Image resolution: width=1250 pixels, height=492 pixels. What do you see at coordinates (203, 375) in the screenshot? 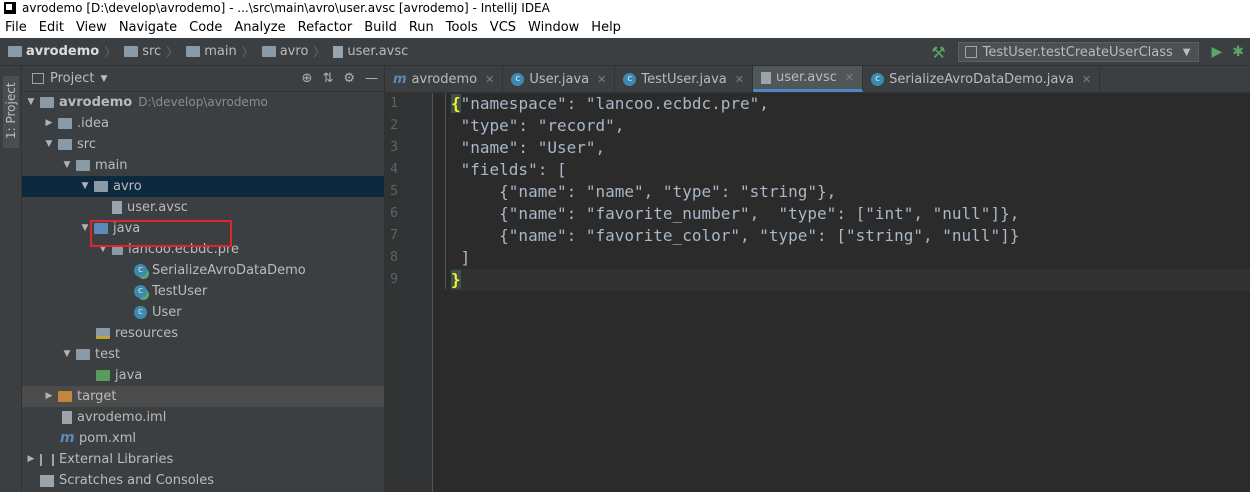
I see `tree-item-test-java: java` at bounding box center [203, 375].